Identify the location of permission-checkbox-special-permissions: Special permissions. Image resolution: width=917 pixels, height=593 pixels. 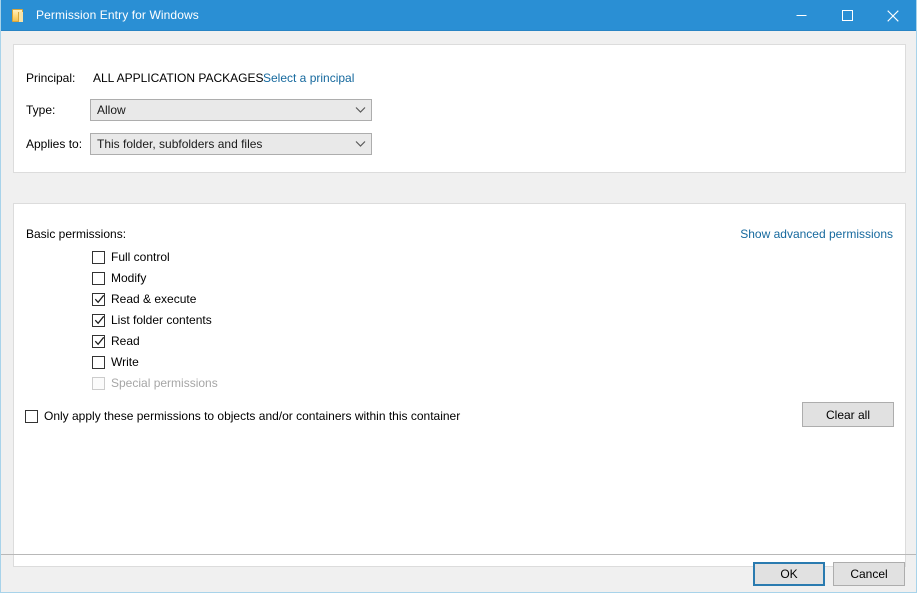
(155, 383).